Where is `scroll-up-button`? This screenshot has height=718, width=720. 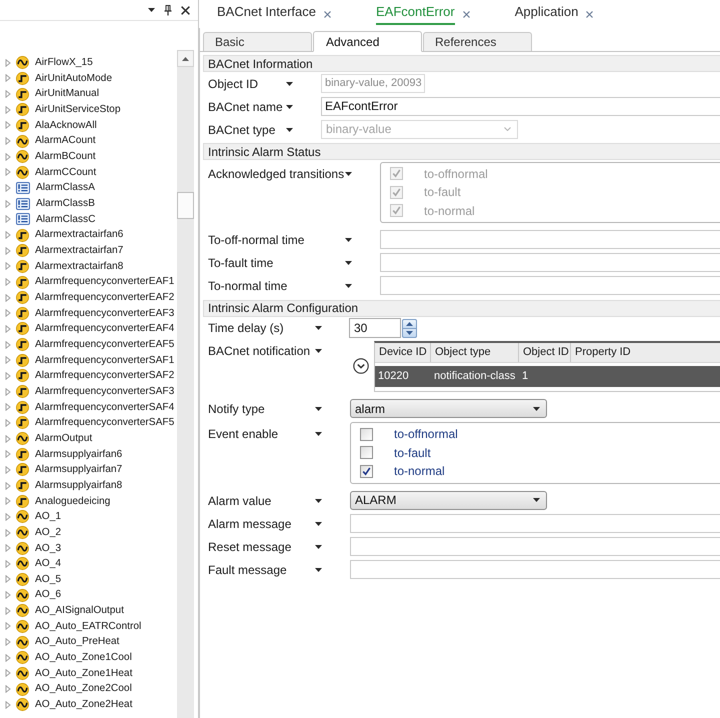
scroll-up-button is located at coordinates (185, 58).